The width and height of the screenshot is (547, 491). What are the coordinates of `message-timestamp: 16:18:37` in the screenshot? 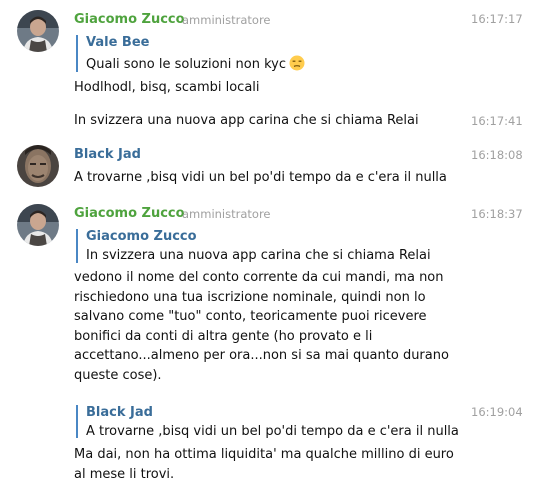 It's located at (497, 214).